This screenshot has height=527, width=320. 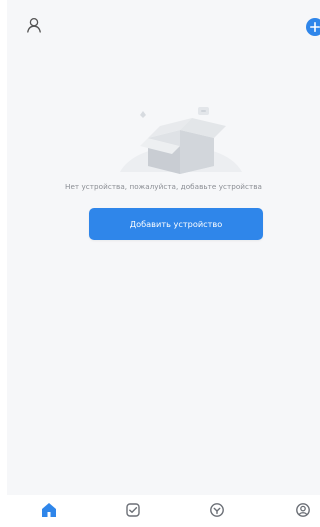 I want to click on add-device-button: Добавить устройство, so click(x=176, y=224).